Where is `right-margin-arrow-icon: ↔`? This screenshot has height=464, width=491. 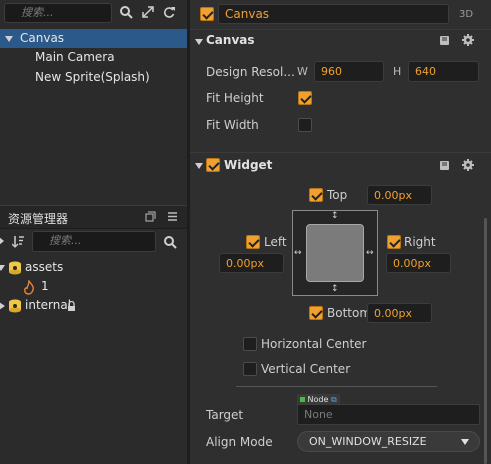 right-margin-arrow-icon: ↔ is located at coordinates (370, 253).